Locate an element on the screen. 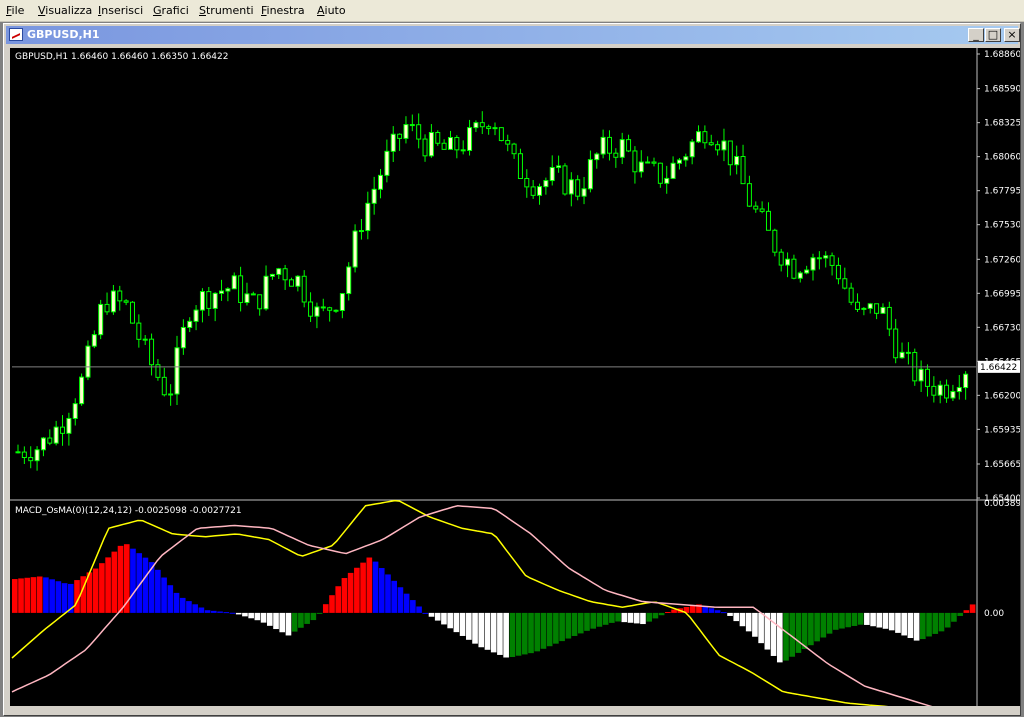  menu-visualizza: Visualizza is located at coordinates (65, 10).